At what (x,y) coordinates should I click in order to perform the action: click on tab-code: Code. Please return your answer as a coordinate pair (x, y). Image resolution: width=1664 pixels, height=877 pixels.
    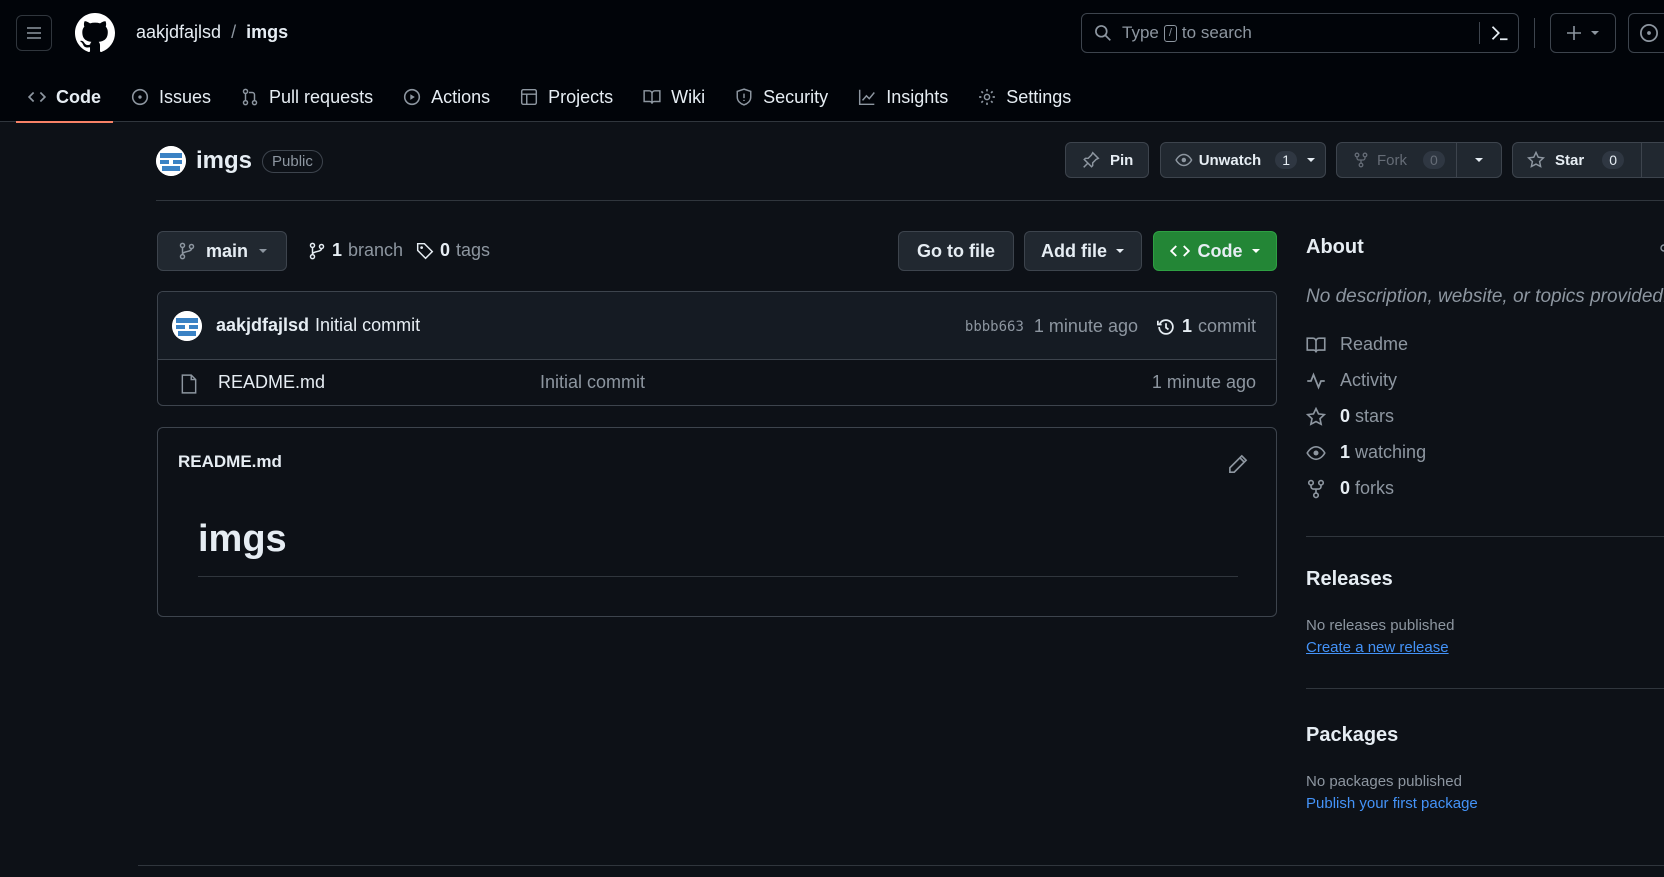
    Looking at the image, I should click on (64, 97).